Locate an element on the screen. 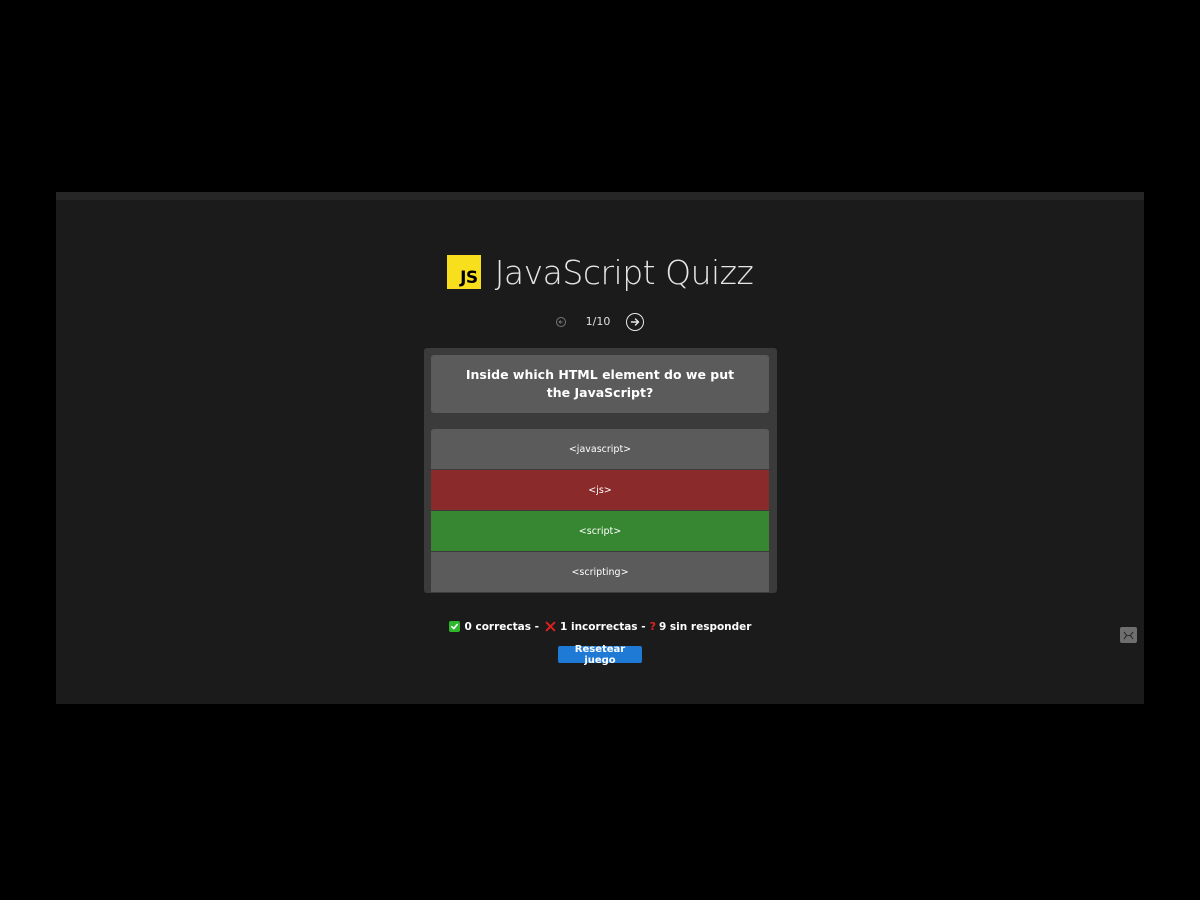 This screenshot has width=1200, height=900. arrow-right-glyph is located at coordinates (635, 322).